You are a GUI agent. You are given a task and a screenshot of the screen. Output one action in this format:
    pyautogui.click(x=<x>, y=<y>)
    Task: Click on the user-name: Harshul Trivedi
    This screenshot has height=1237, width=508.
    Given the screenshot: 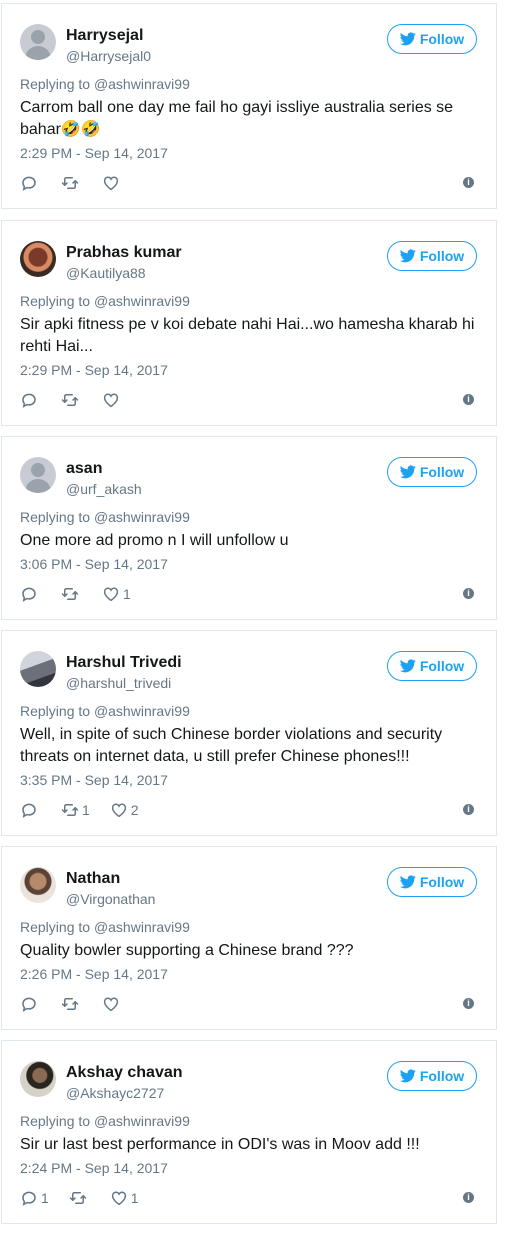 What is the action you would take?
    pyautogui.click(x=124, y=663)
    